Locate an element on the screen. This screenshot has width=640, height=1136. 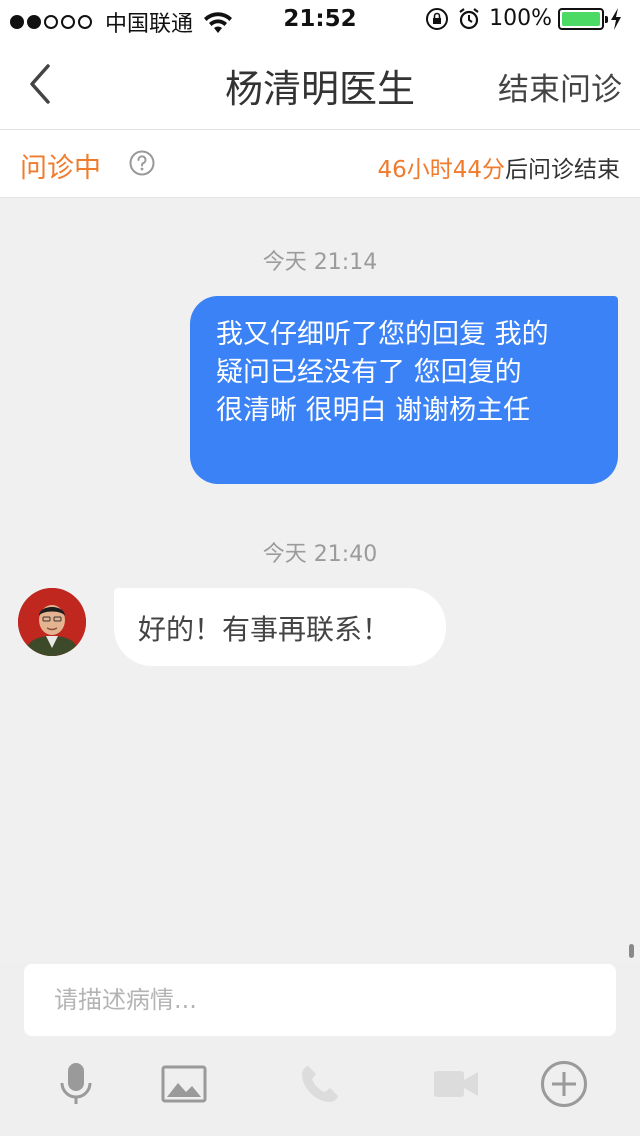
message-timestamp: 今天 21:14 is located at coordinates (320, 262).